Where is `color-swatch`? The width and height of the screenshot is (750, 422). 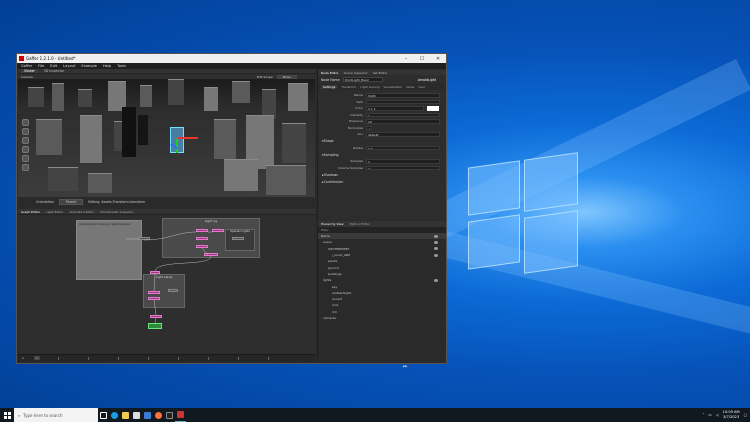 color-swatch is located at coordinates (433, 108).